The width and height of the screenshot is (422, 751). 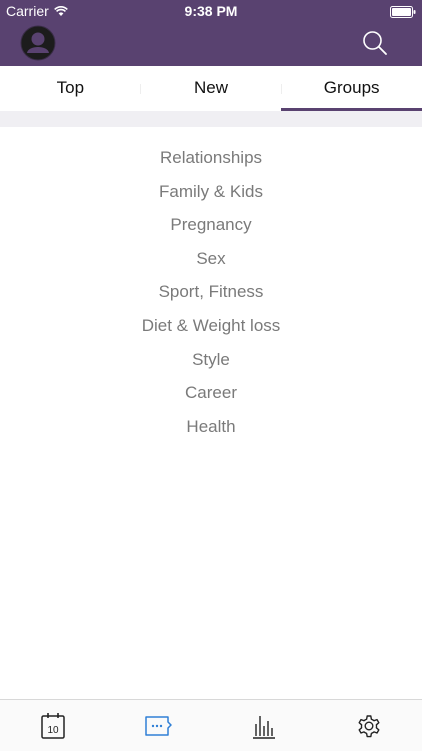 I want to click on tabbar-item-settings, so click(x=369, y=725).